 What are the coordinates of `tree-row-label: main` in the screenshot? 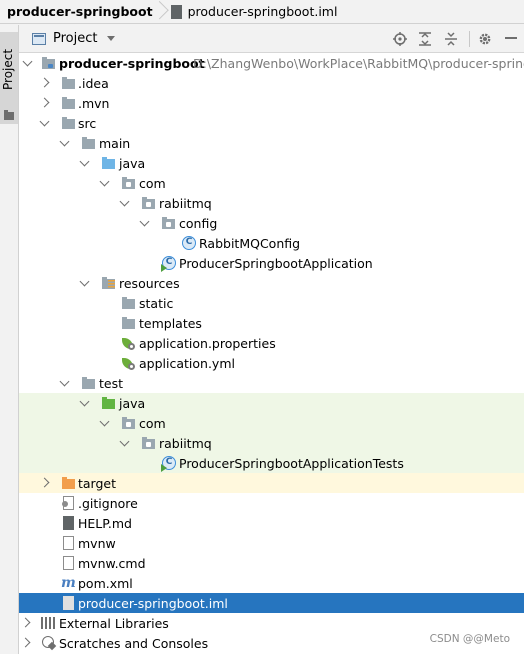 It's located at (115, 143).